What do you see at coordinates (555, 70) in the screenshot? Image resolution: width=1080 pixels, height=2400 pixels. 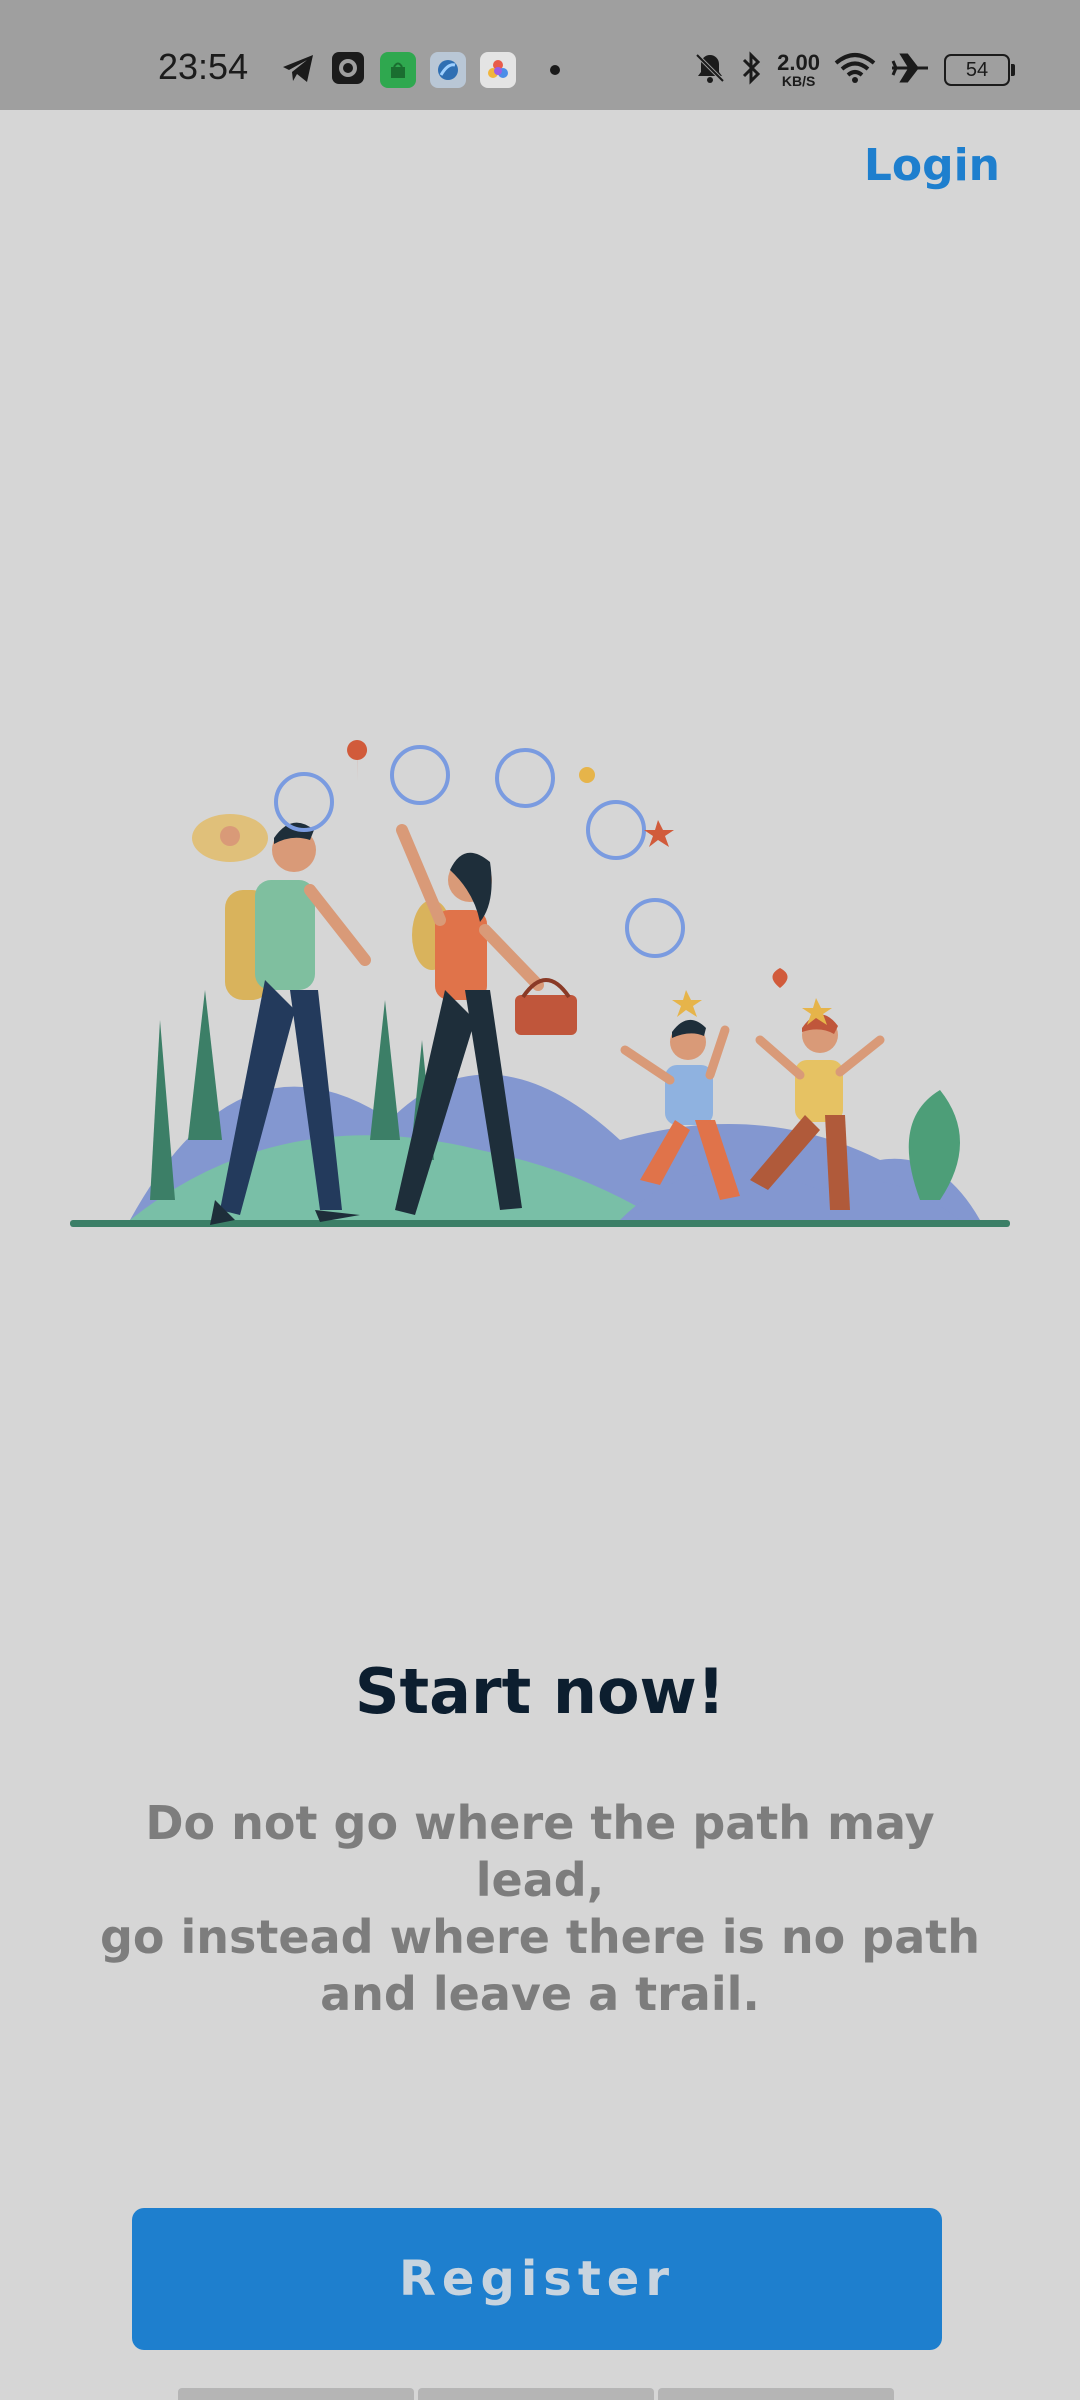 I see `notification-dot` at bounding box center [555, 70].